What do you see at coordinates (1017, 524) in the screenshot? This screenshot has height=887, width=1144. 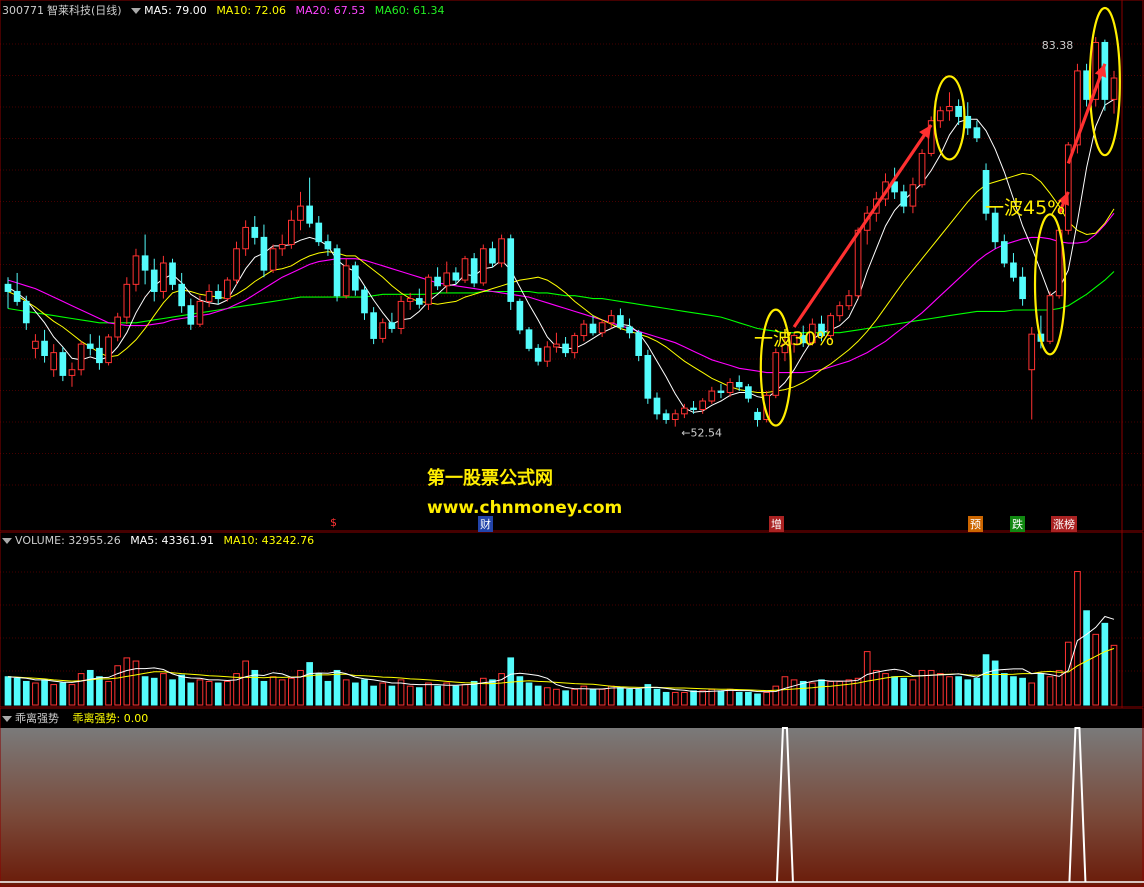 I see `event-tag-drop: 跌` at bounding box center [1017, 524].